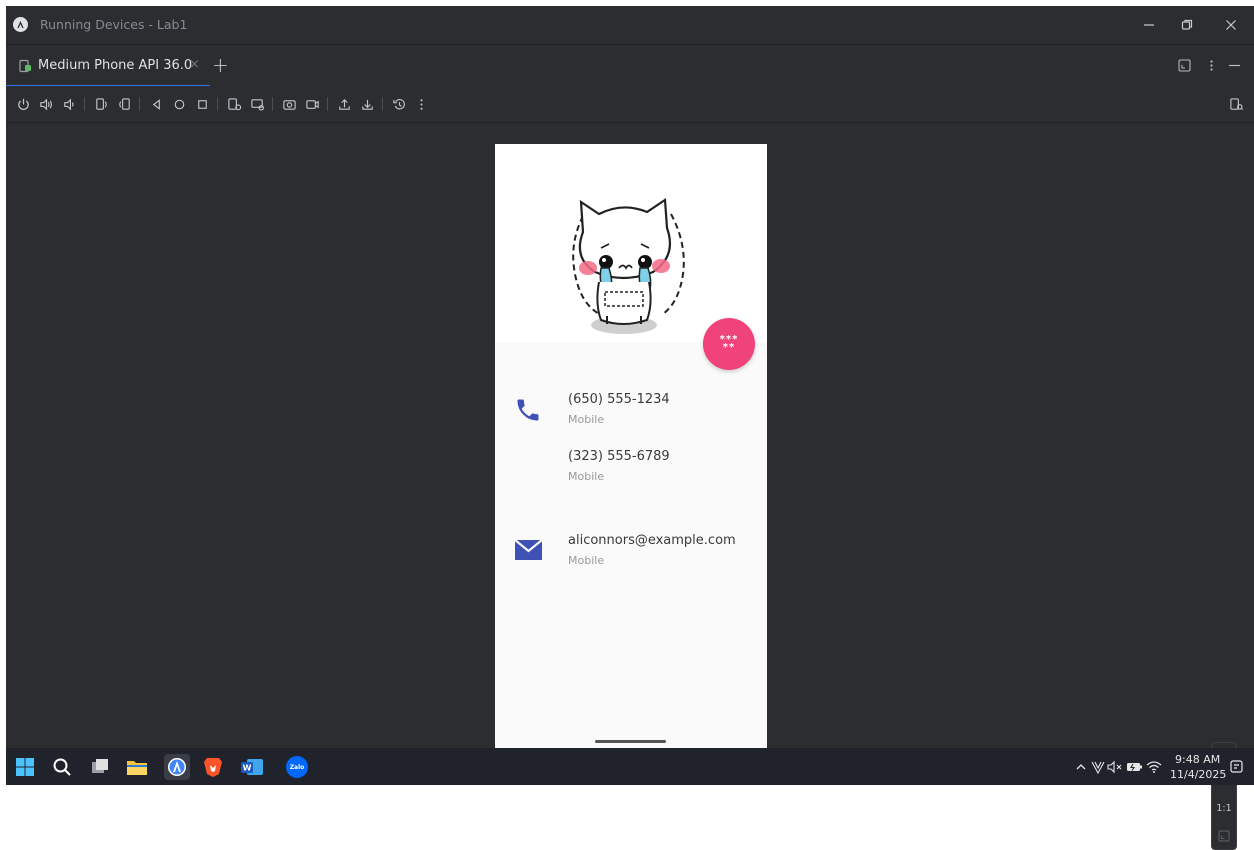 The height and width of the screenshot is (850, 1254). Describe the element at coordinates (23, 104) in the screenshot. I see `power-icon` at that location.